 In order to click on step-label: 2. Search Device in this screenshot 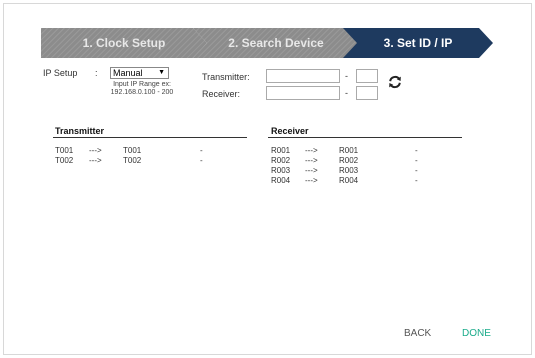, I will do `click(276, 43)`.